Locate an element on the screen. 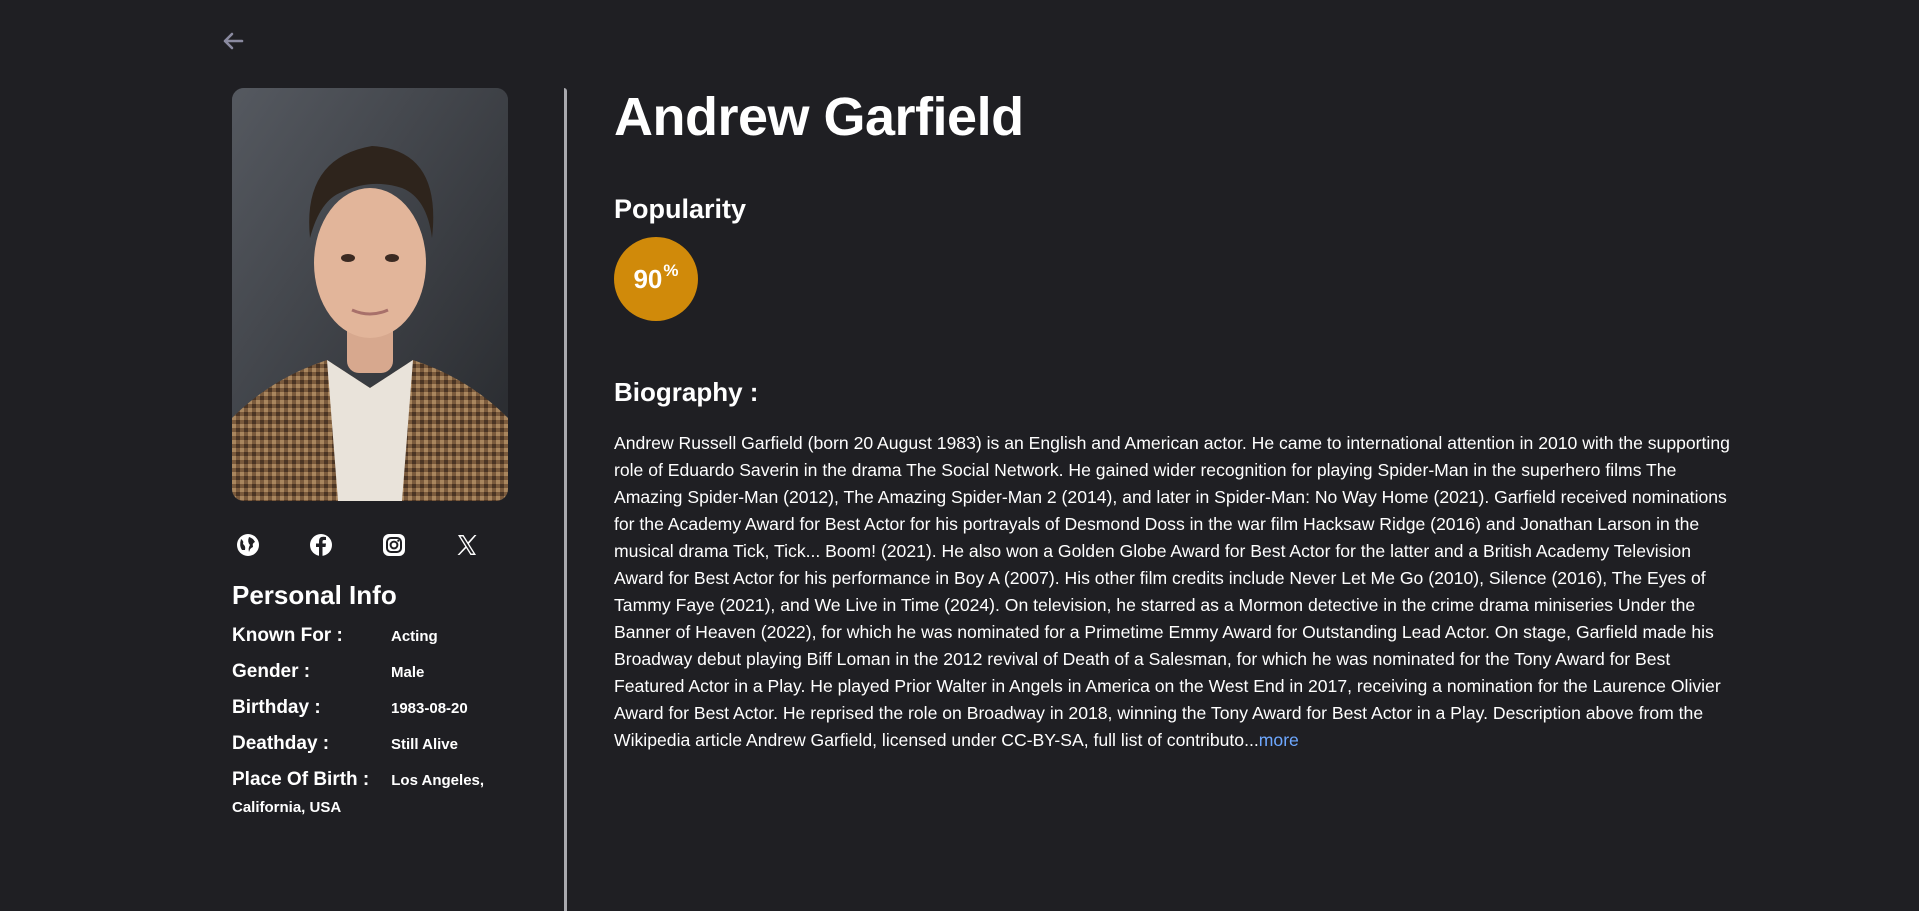 This screenshot has height=911, width=1919. info-row-known-for: Known For : Acting is located at coordinates (397, 643).